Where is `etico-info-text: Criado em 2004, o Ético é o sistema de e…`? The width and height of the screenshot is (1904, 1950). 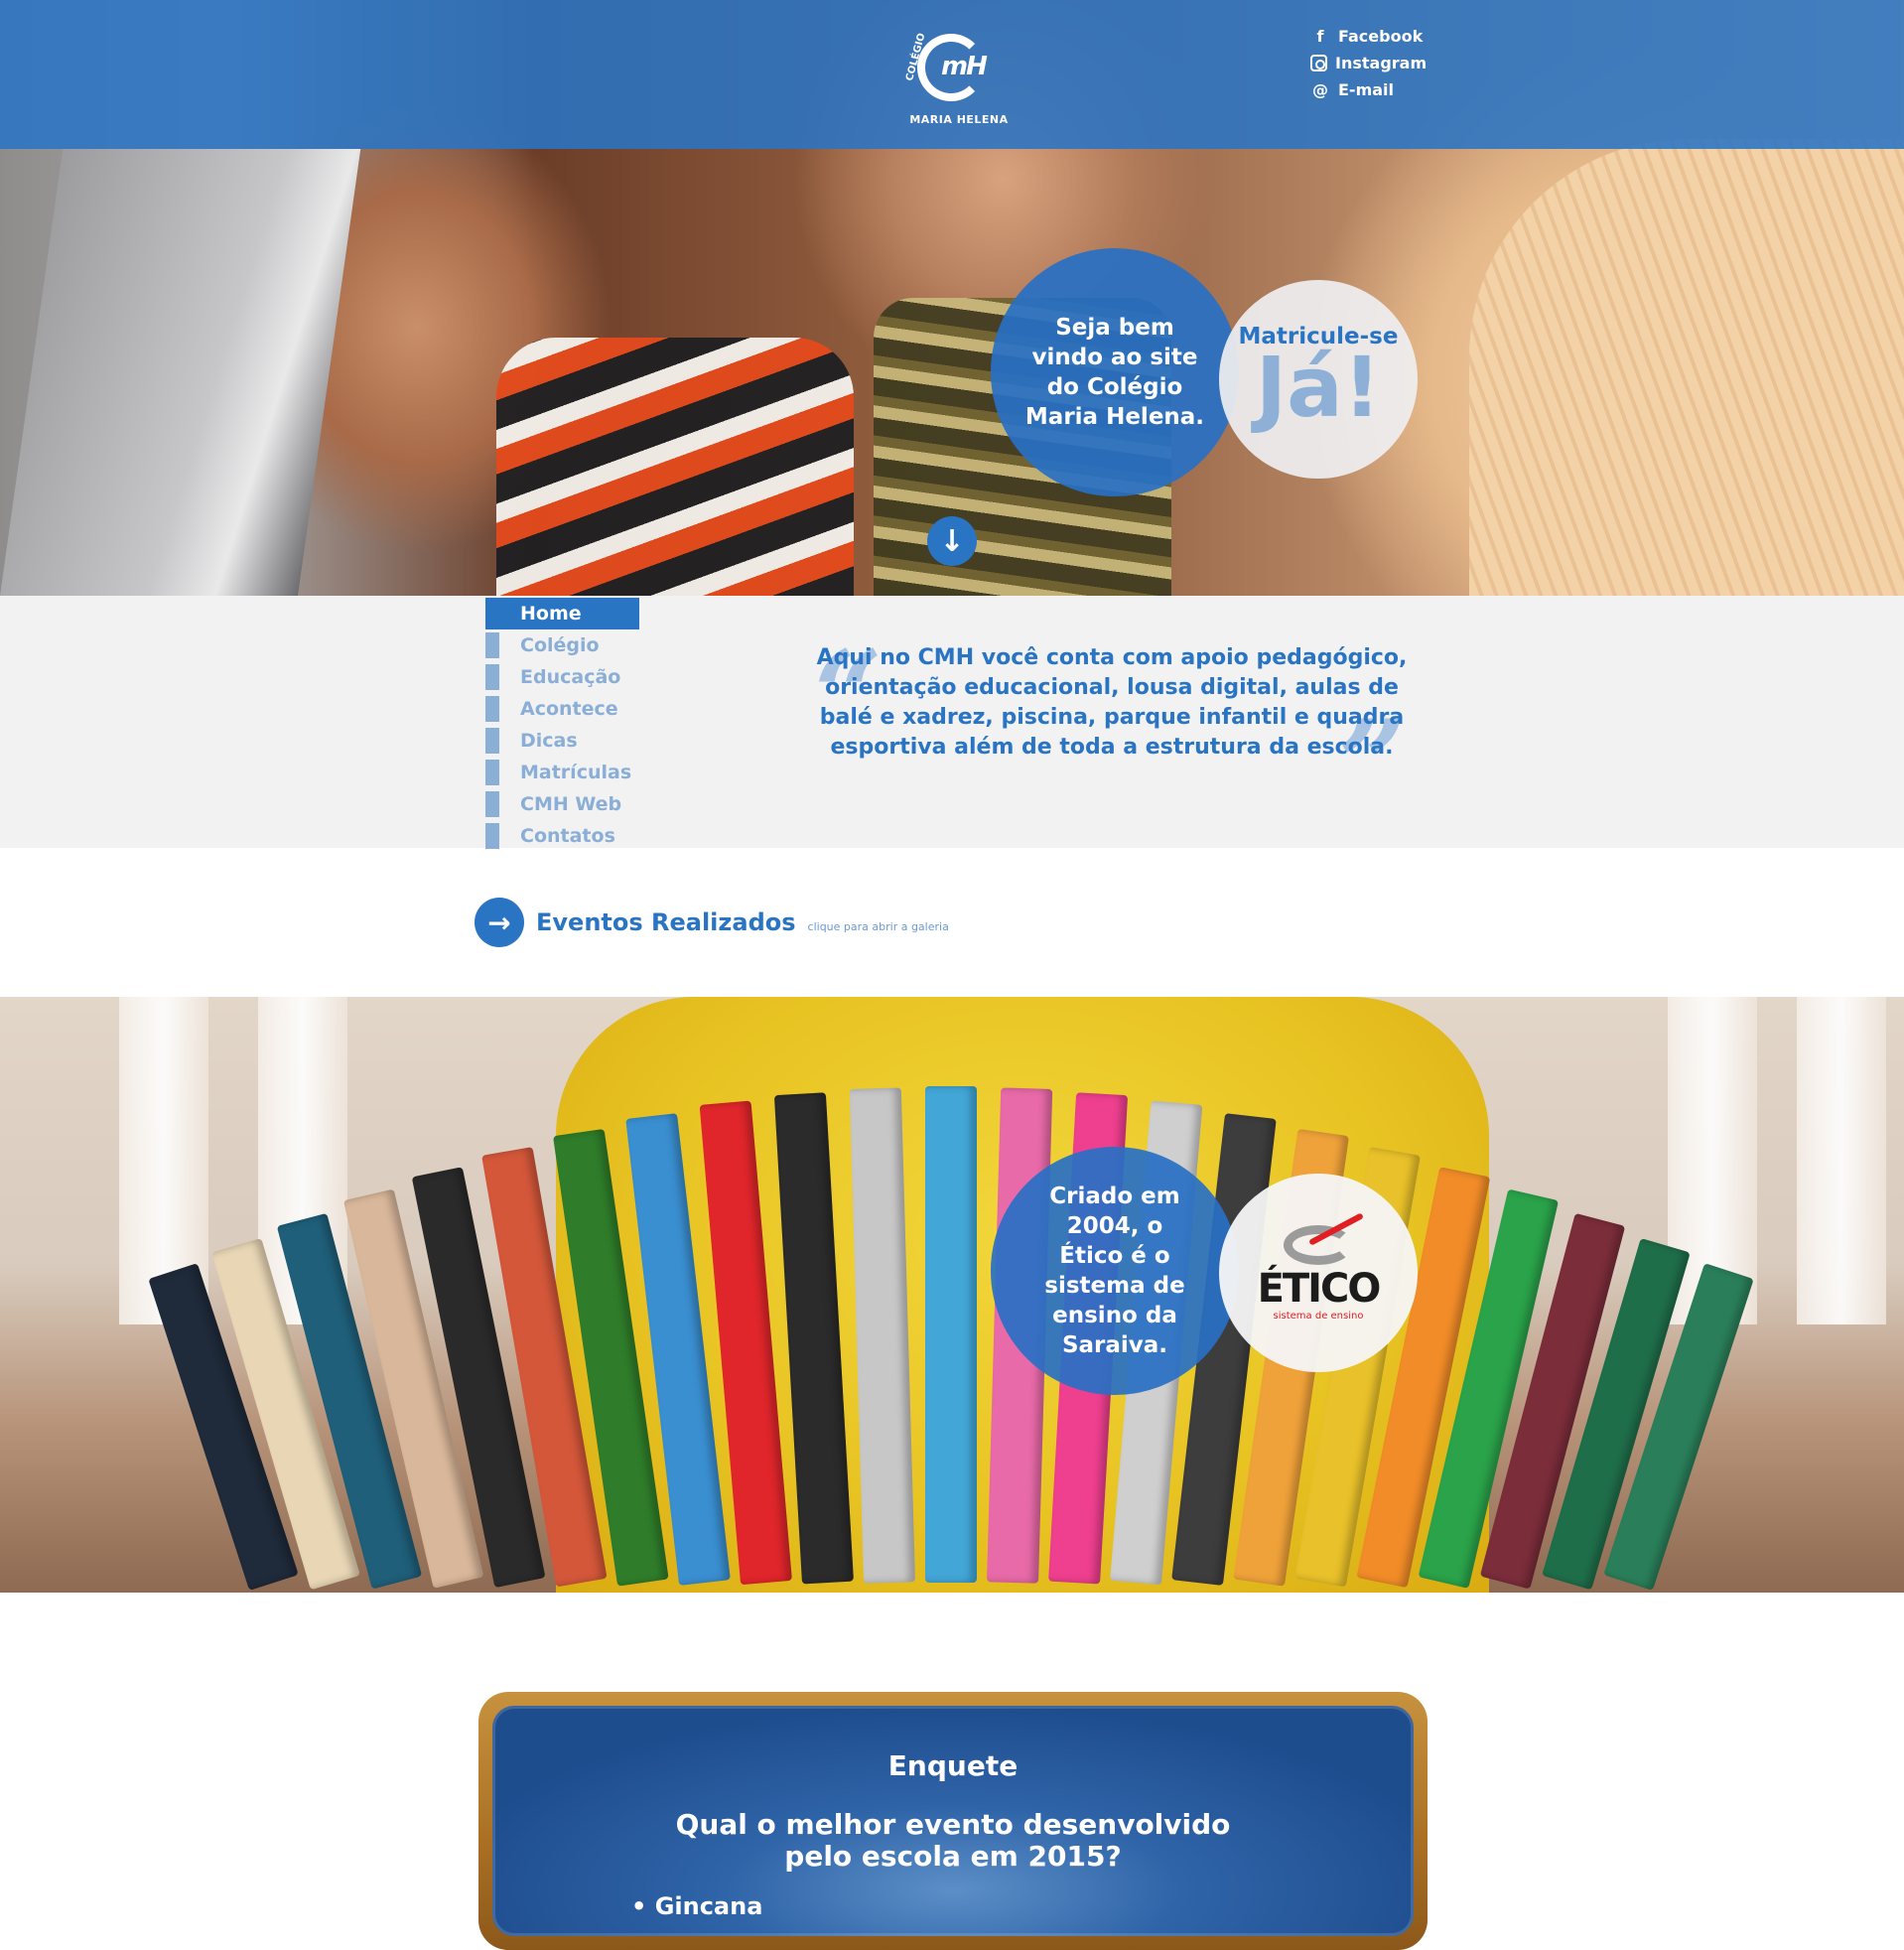 etico-info-text: Criado em 2004, o Ético é o sistema de e… is located at coordinates (1114, 1271).